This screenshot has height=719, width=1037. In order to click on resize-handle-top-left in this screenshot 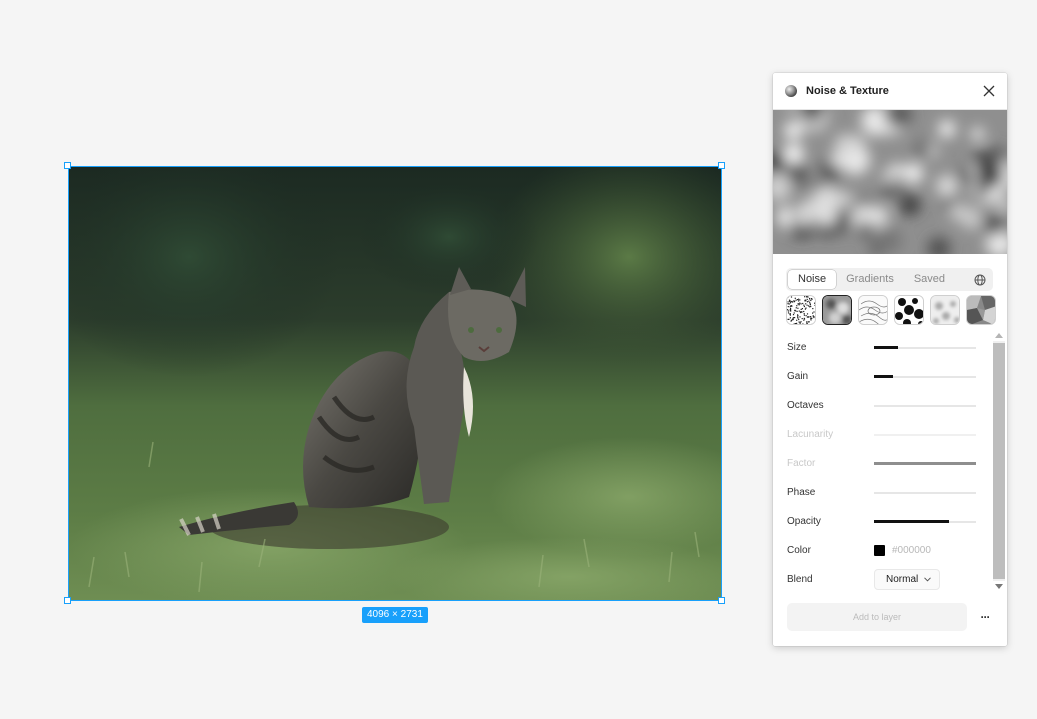, I will do `click(67, 165)`.